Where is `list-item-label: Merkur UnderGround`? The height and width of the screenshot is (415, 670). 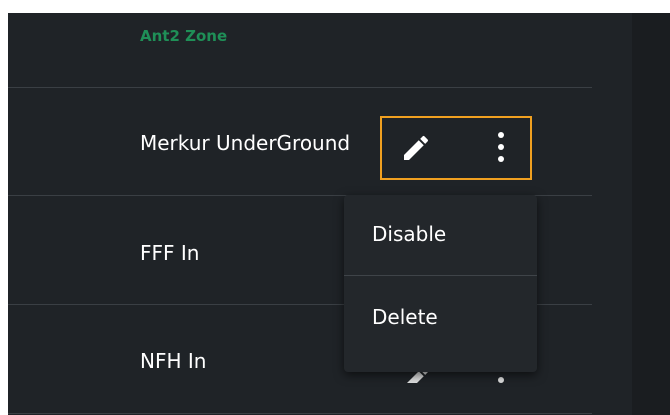
list-item-label: Merkur UnderGround is located at coordinates (245, 143).